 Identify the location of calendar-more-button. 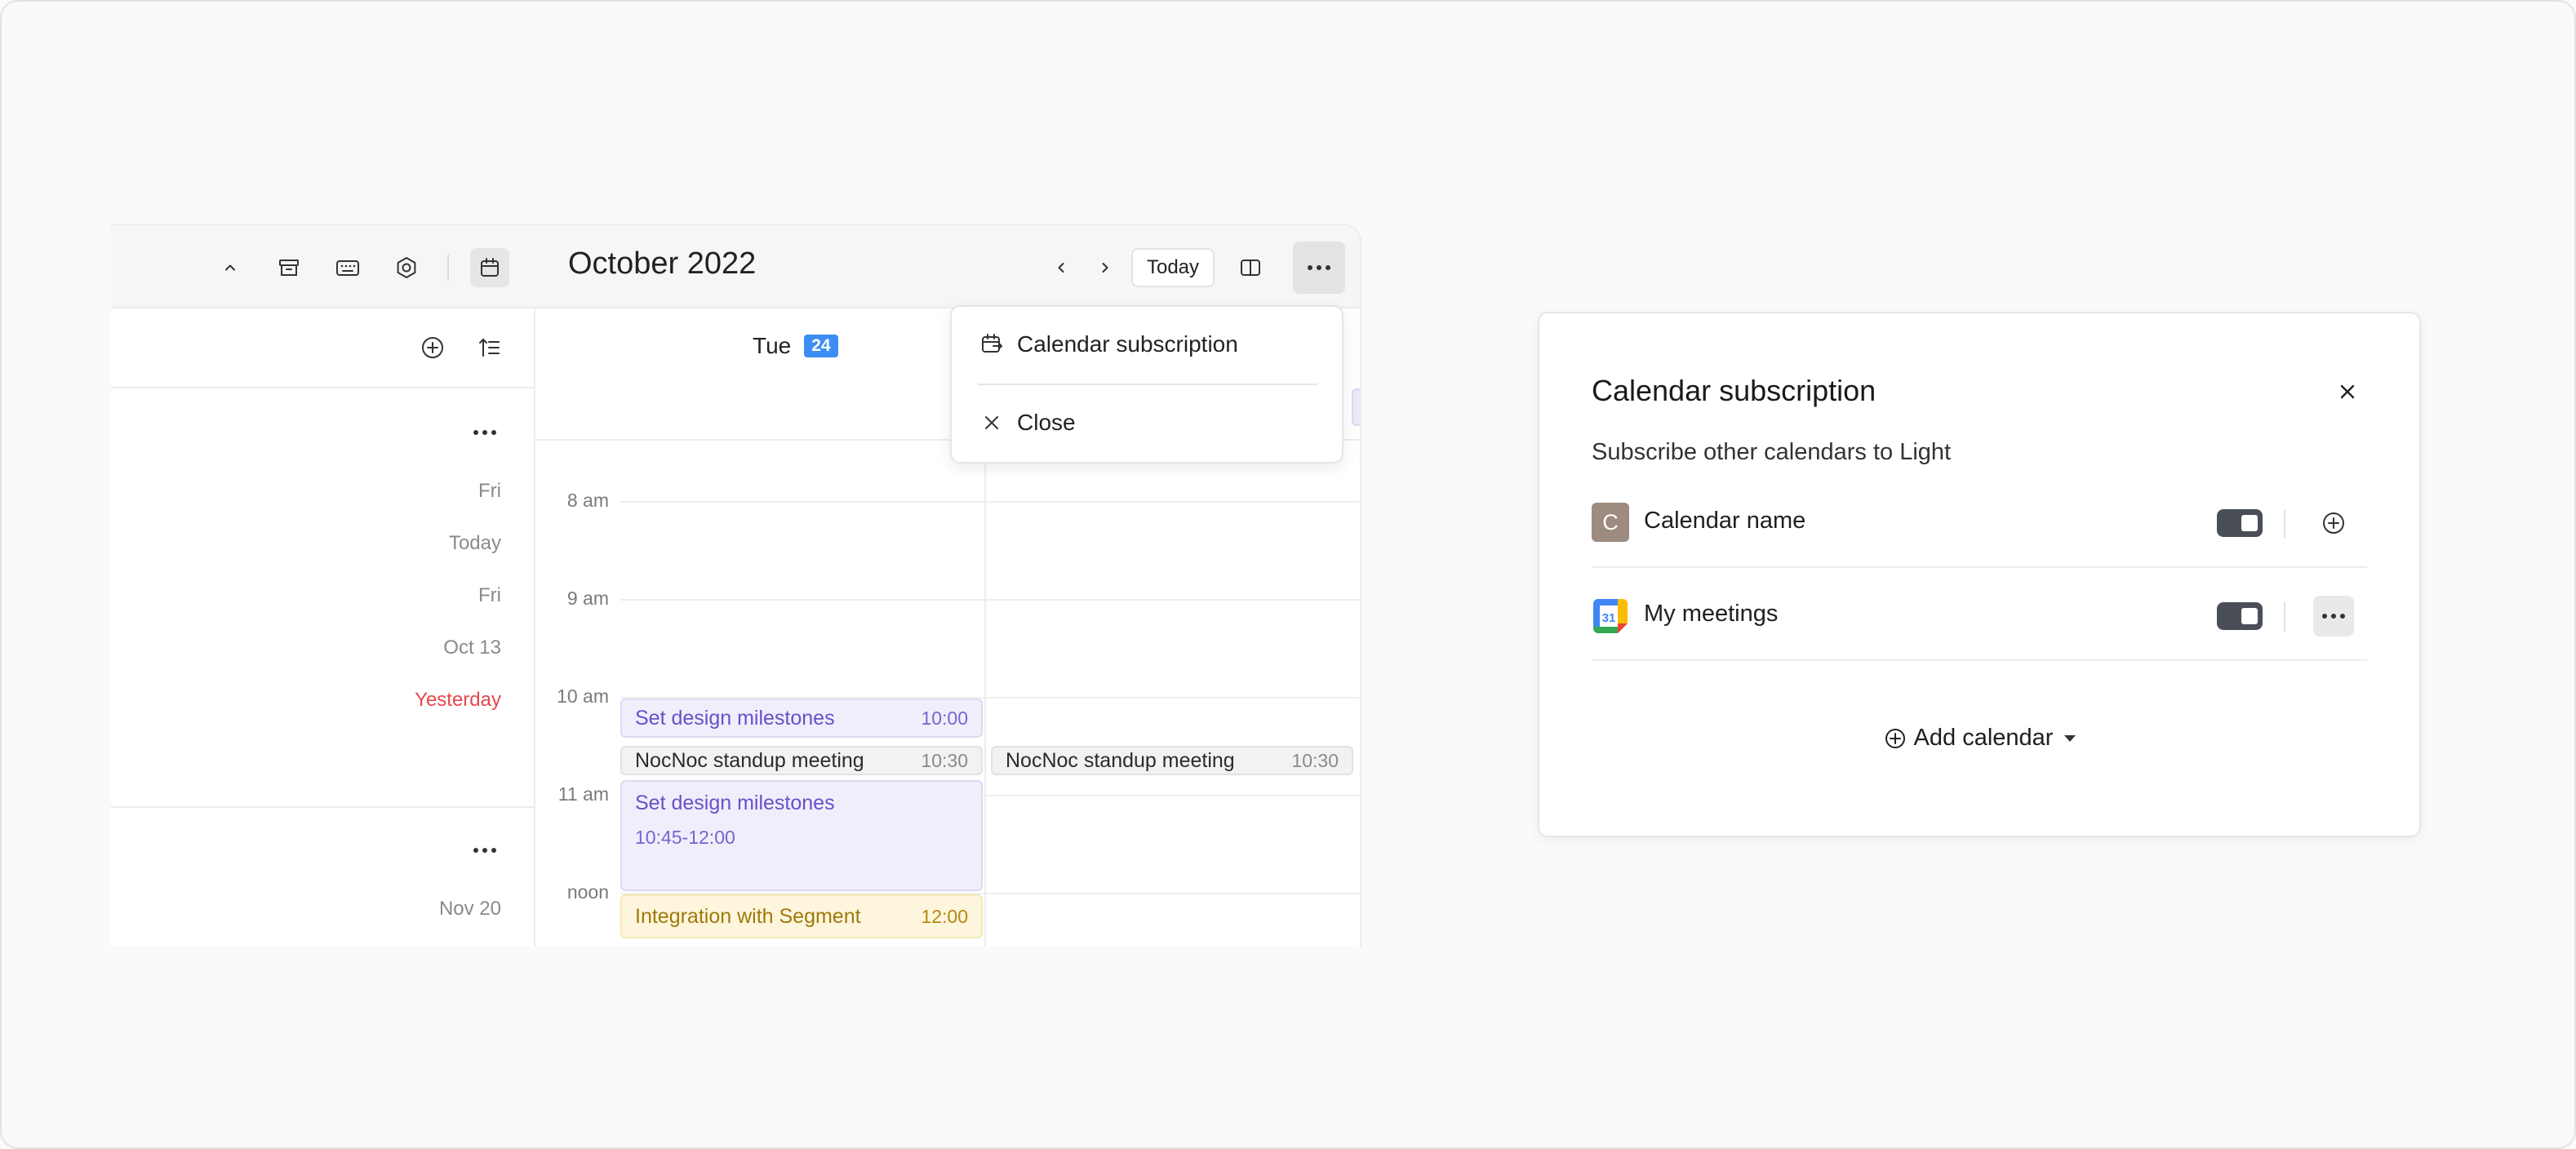
(1319, 268).